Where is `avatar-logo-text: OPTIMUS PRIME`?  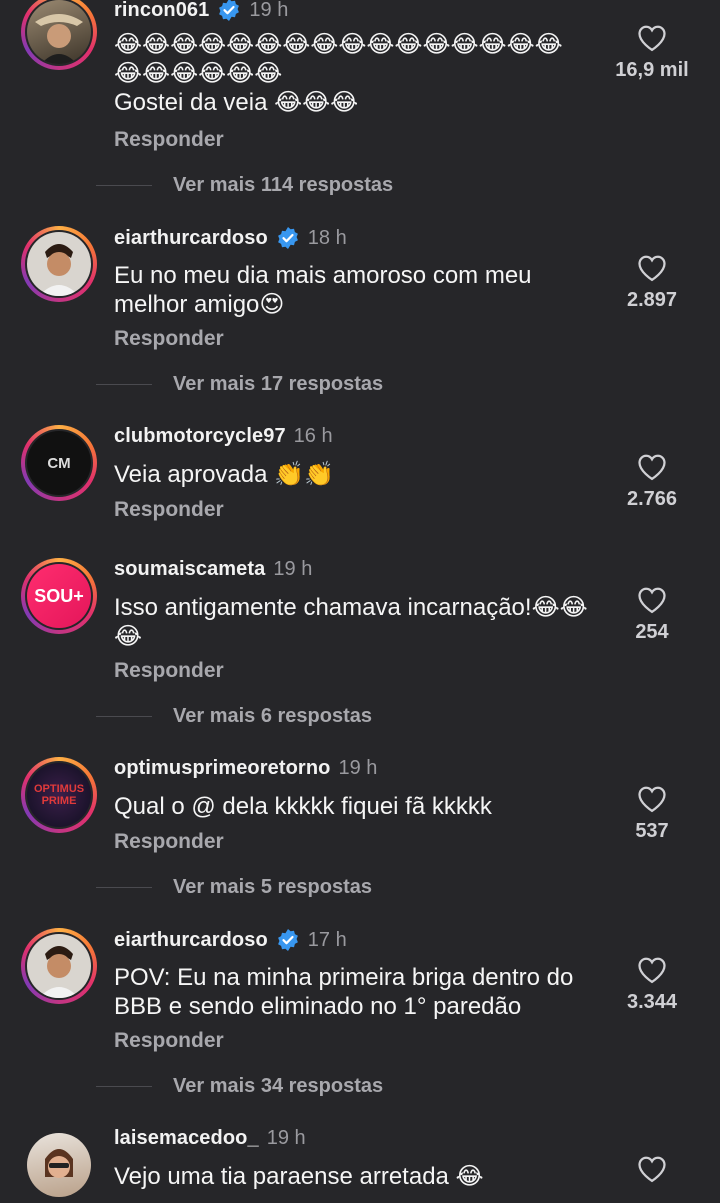 avatar-logo-text: OPTIMUS PRIME is located at coordinates (59, 795).